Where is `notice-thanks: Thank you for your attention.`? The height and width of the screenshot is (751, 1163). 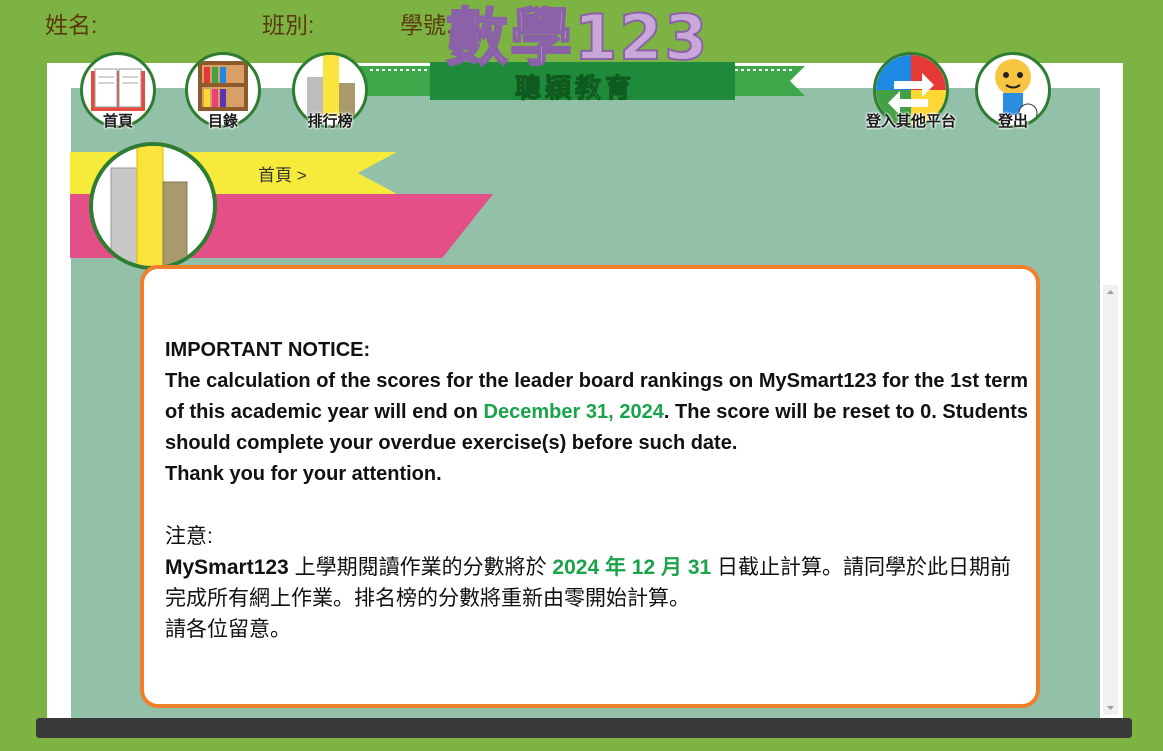
notice-thanks: Thank you for your attention. is located at coordinates (303, 474).